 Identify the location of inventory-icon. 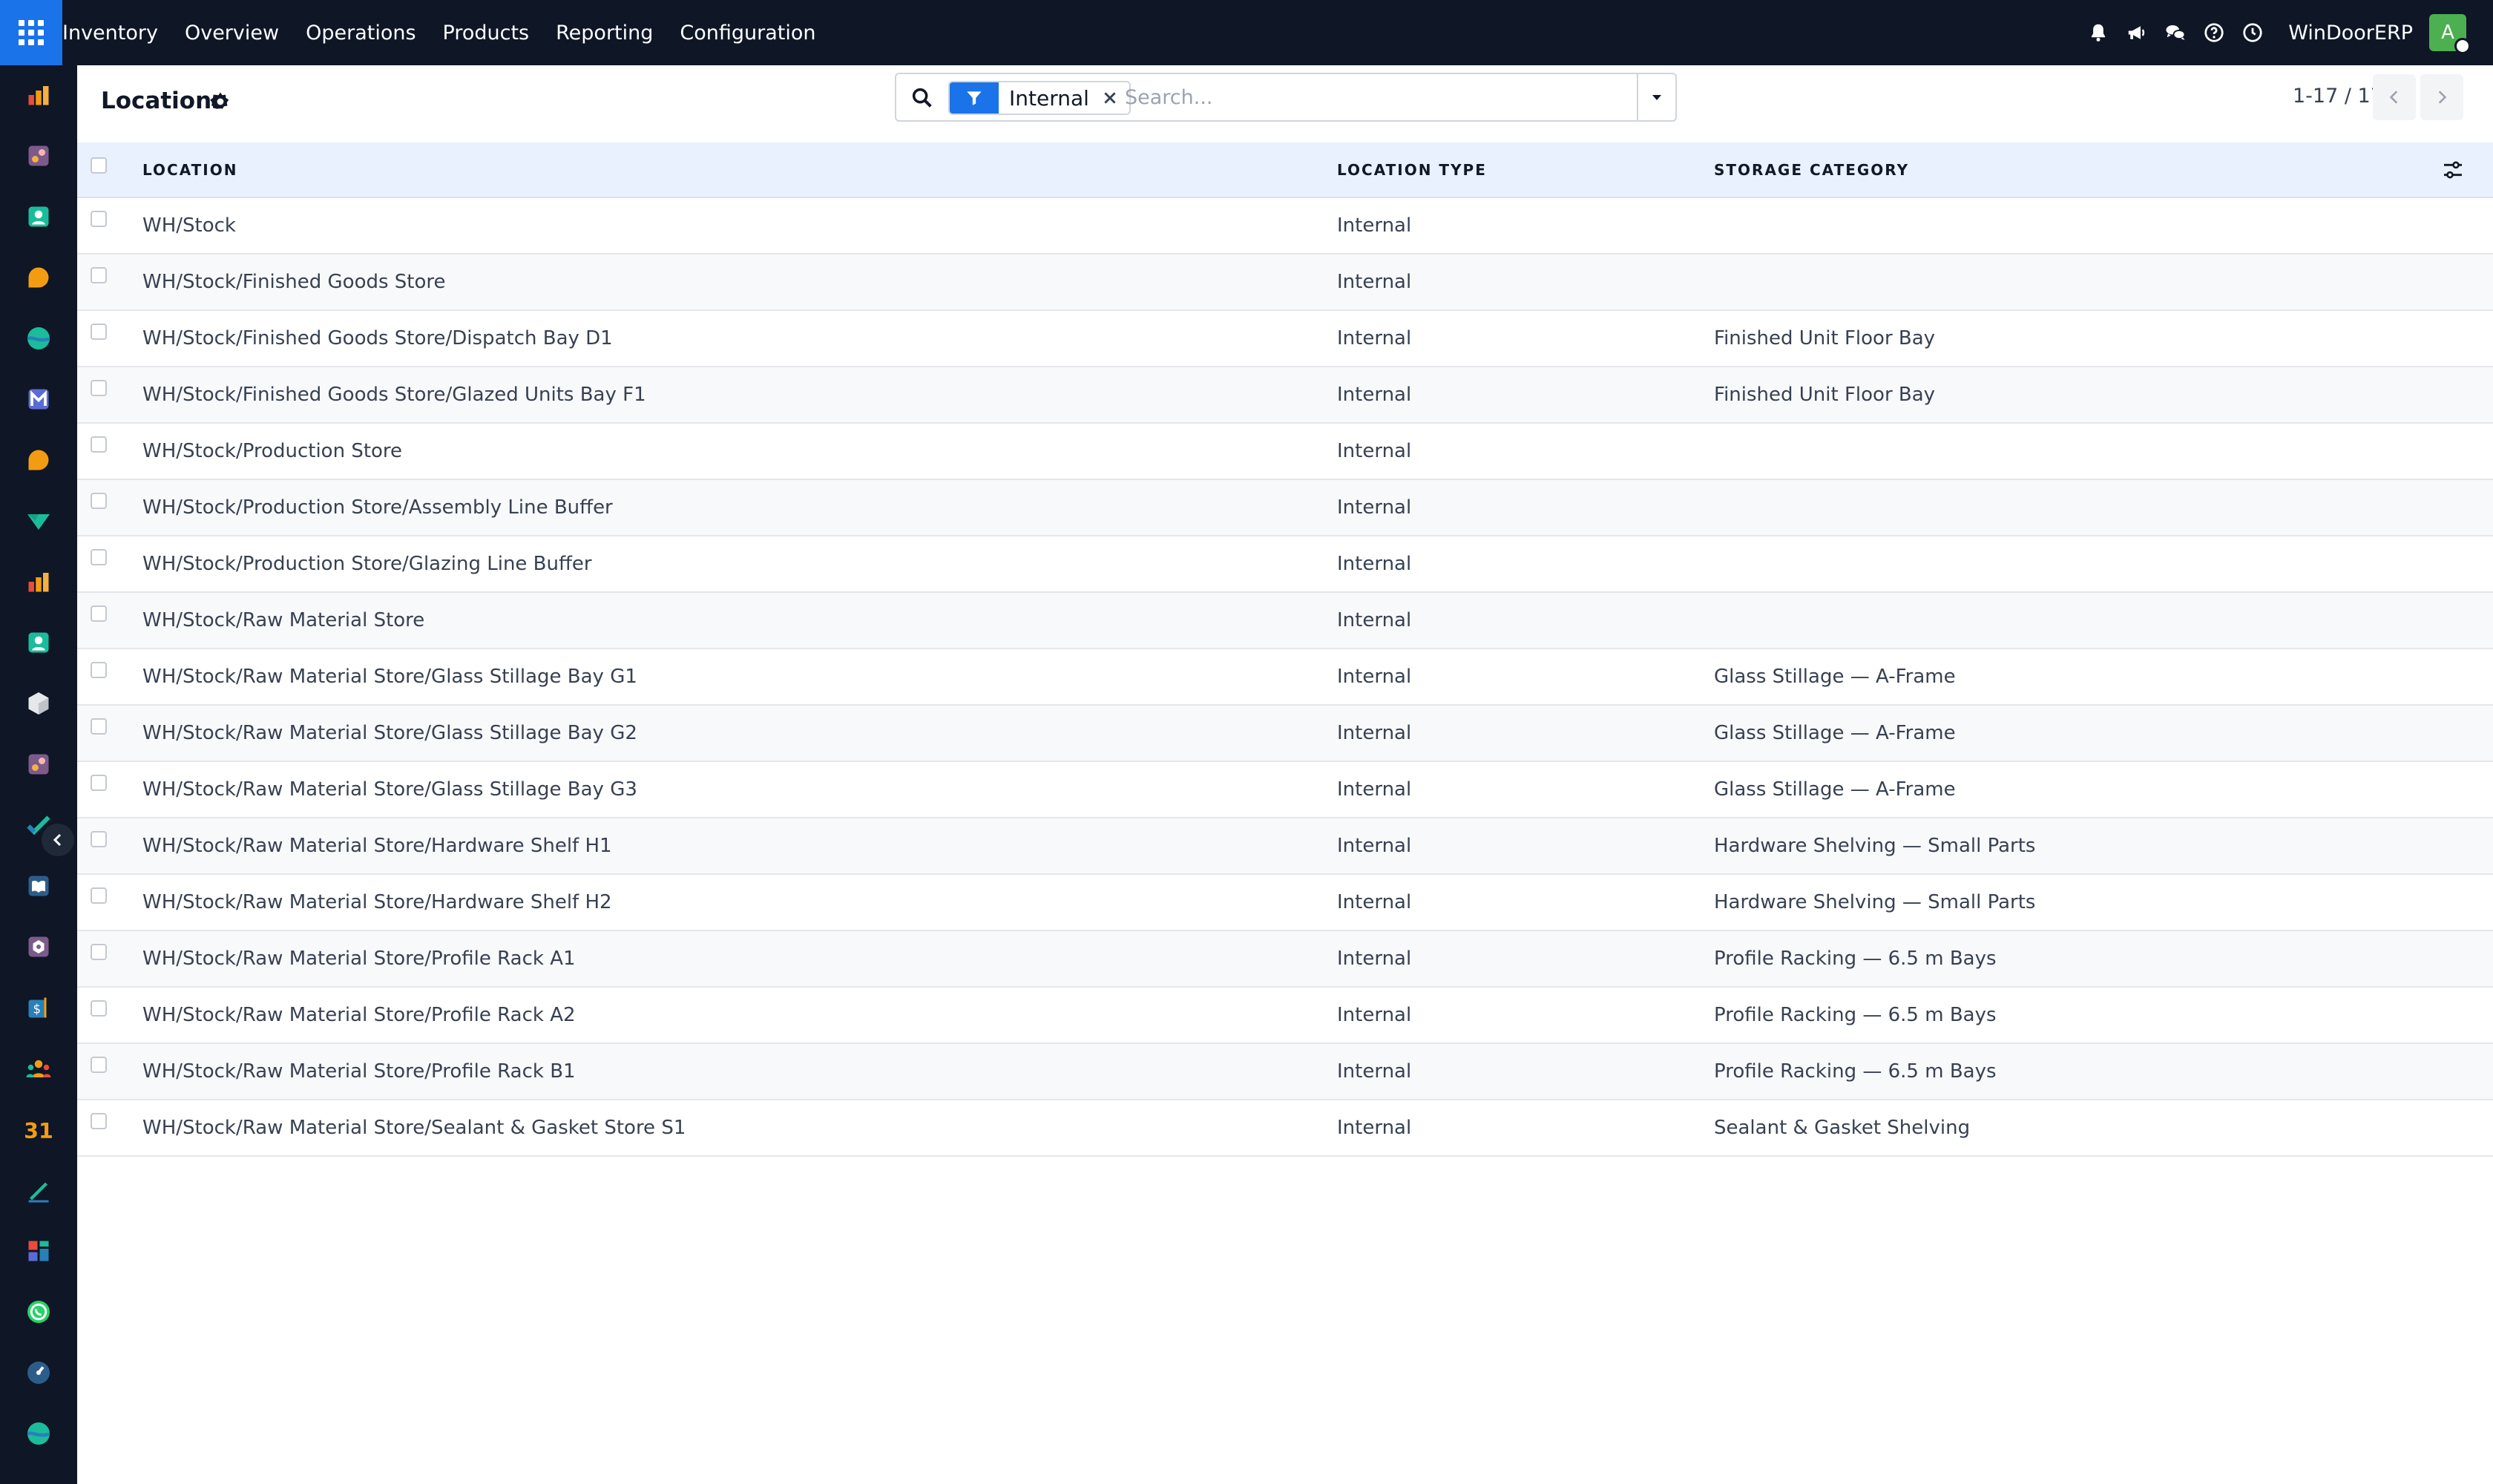
(38, 703).